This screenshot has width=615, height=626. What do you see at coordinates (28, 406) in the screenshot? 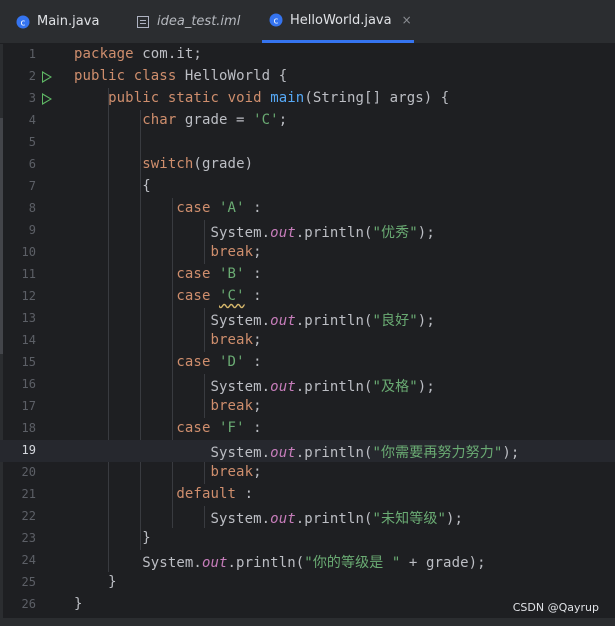
I see `line-number: 17` at bounding box center [28, 406].